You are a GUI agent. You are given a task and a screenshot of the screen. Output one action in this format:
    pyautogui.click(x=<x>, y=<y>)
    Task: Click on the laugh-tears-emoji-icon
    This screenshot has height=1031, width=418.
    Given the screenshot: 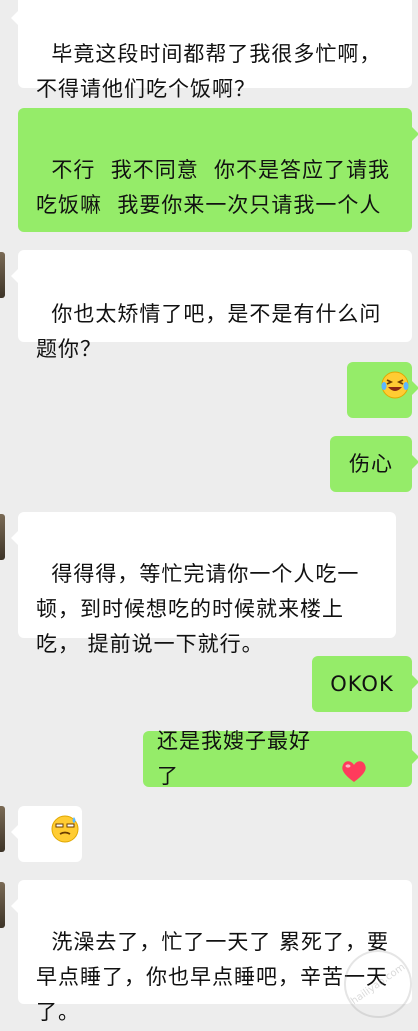 What is the action you would take?
    pyautogui.click(x=379, y=390)
    